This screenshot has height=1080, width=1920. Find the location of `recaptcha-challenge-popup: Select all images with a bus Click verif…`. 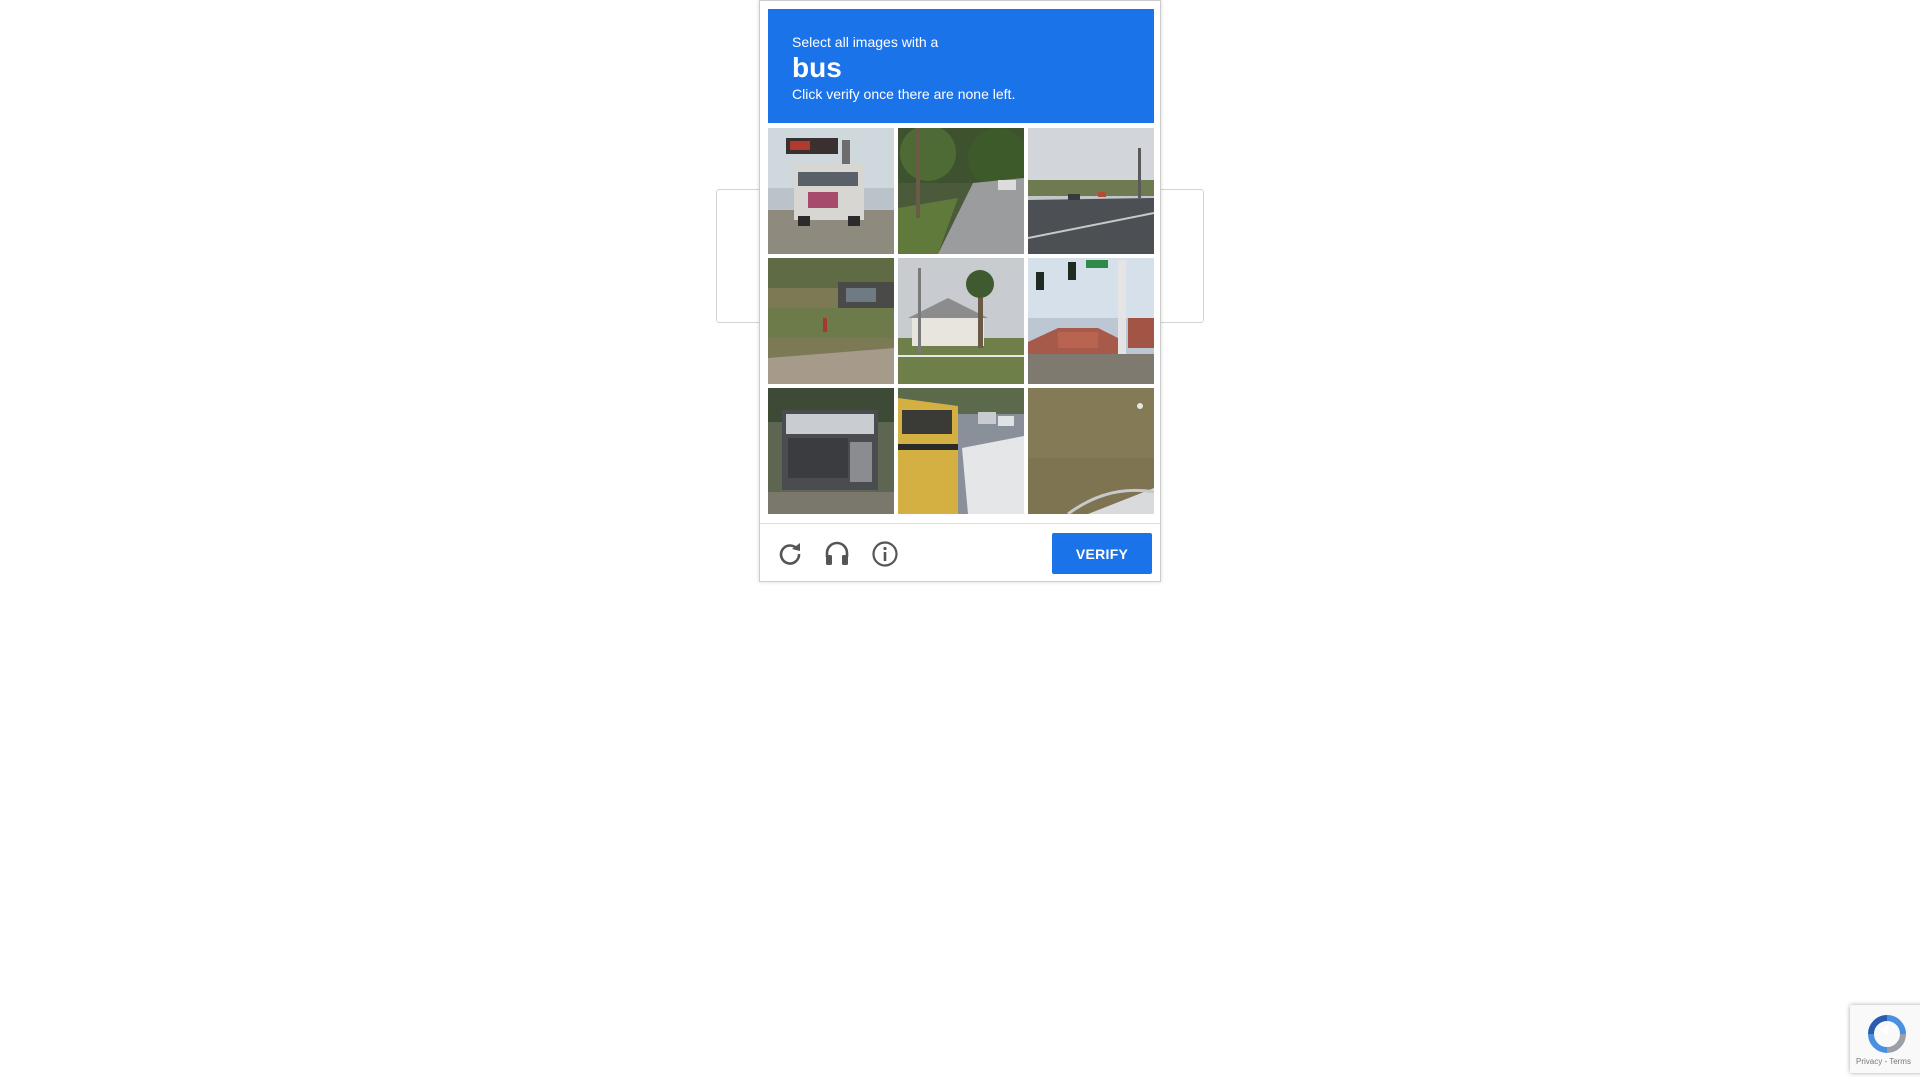

recaptcha-challenge-popup: Select all images with a bus Click verif… is located at coordinates (960, 291).